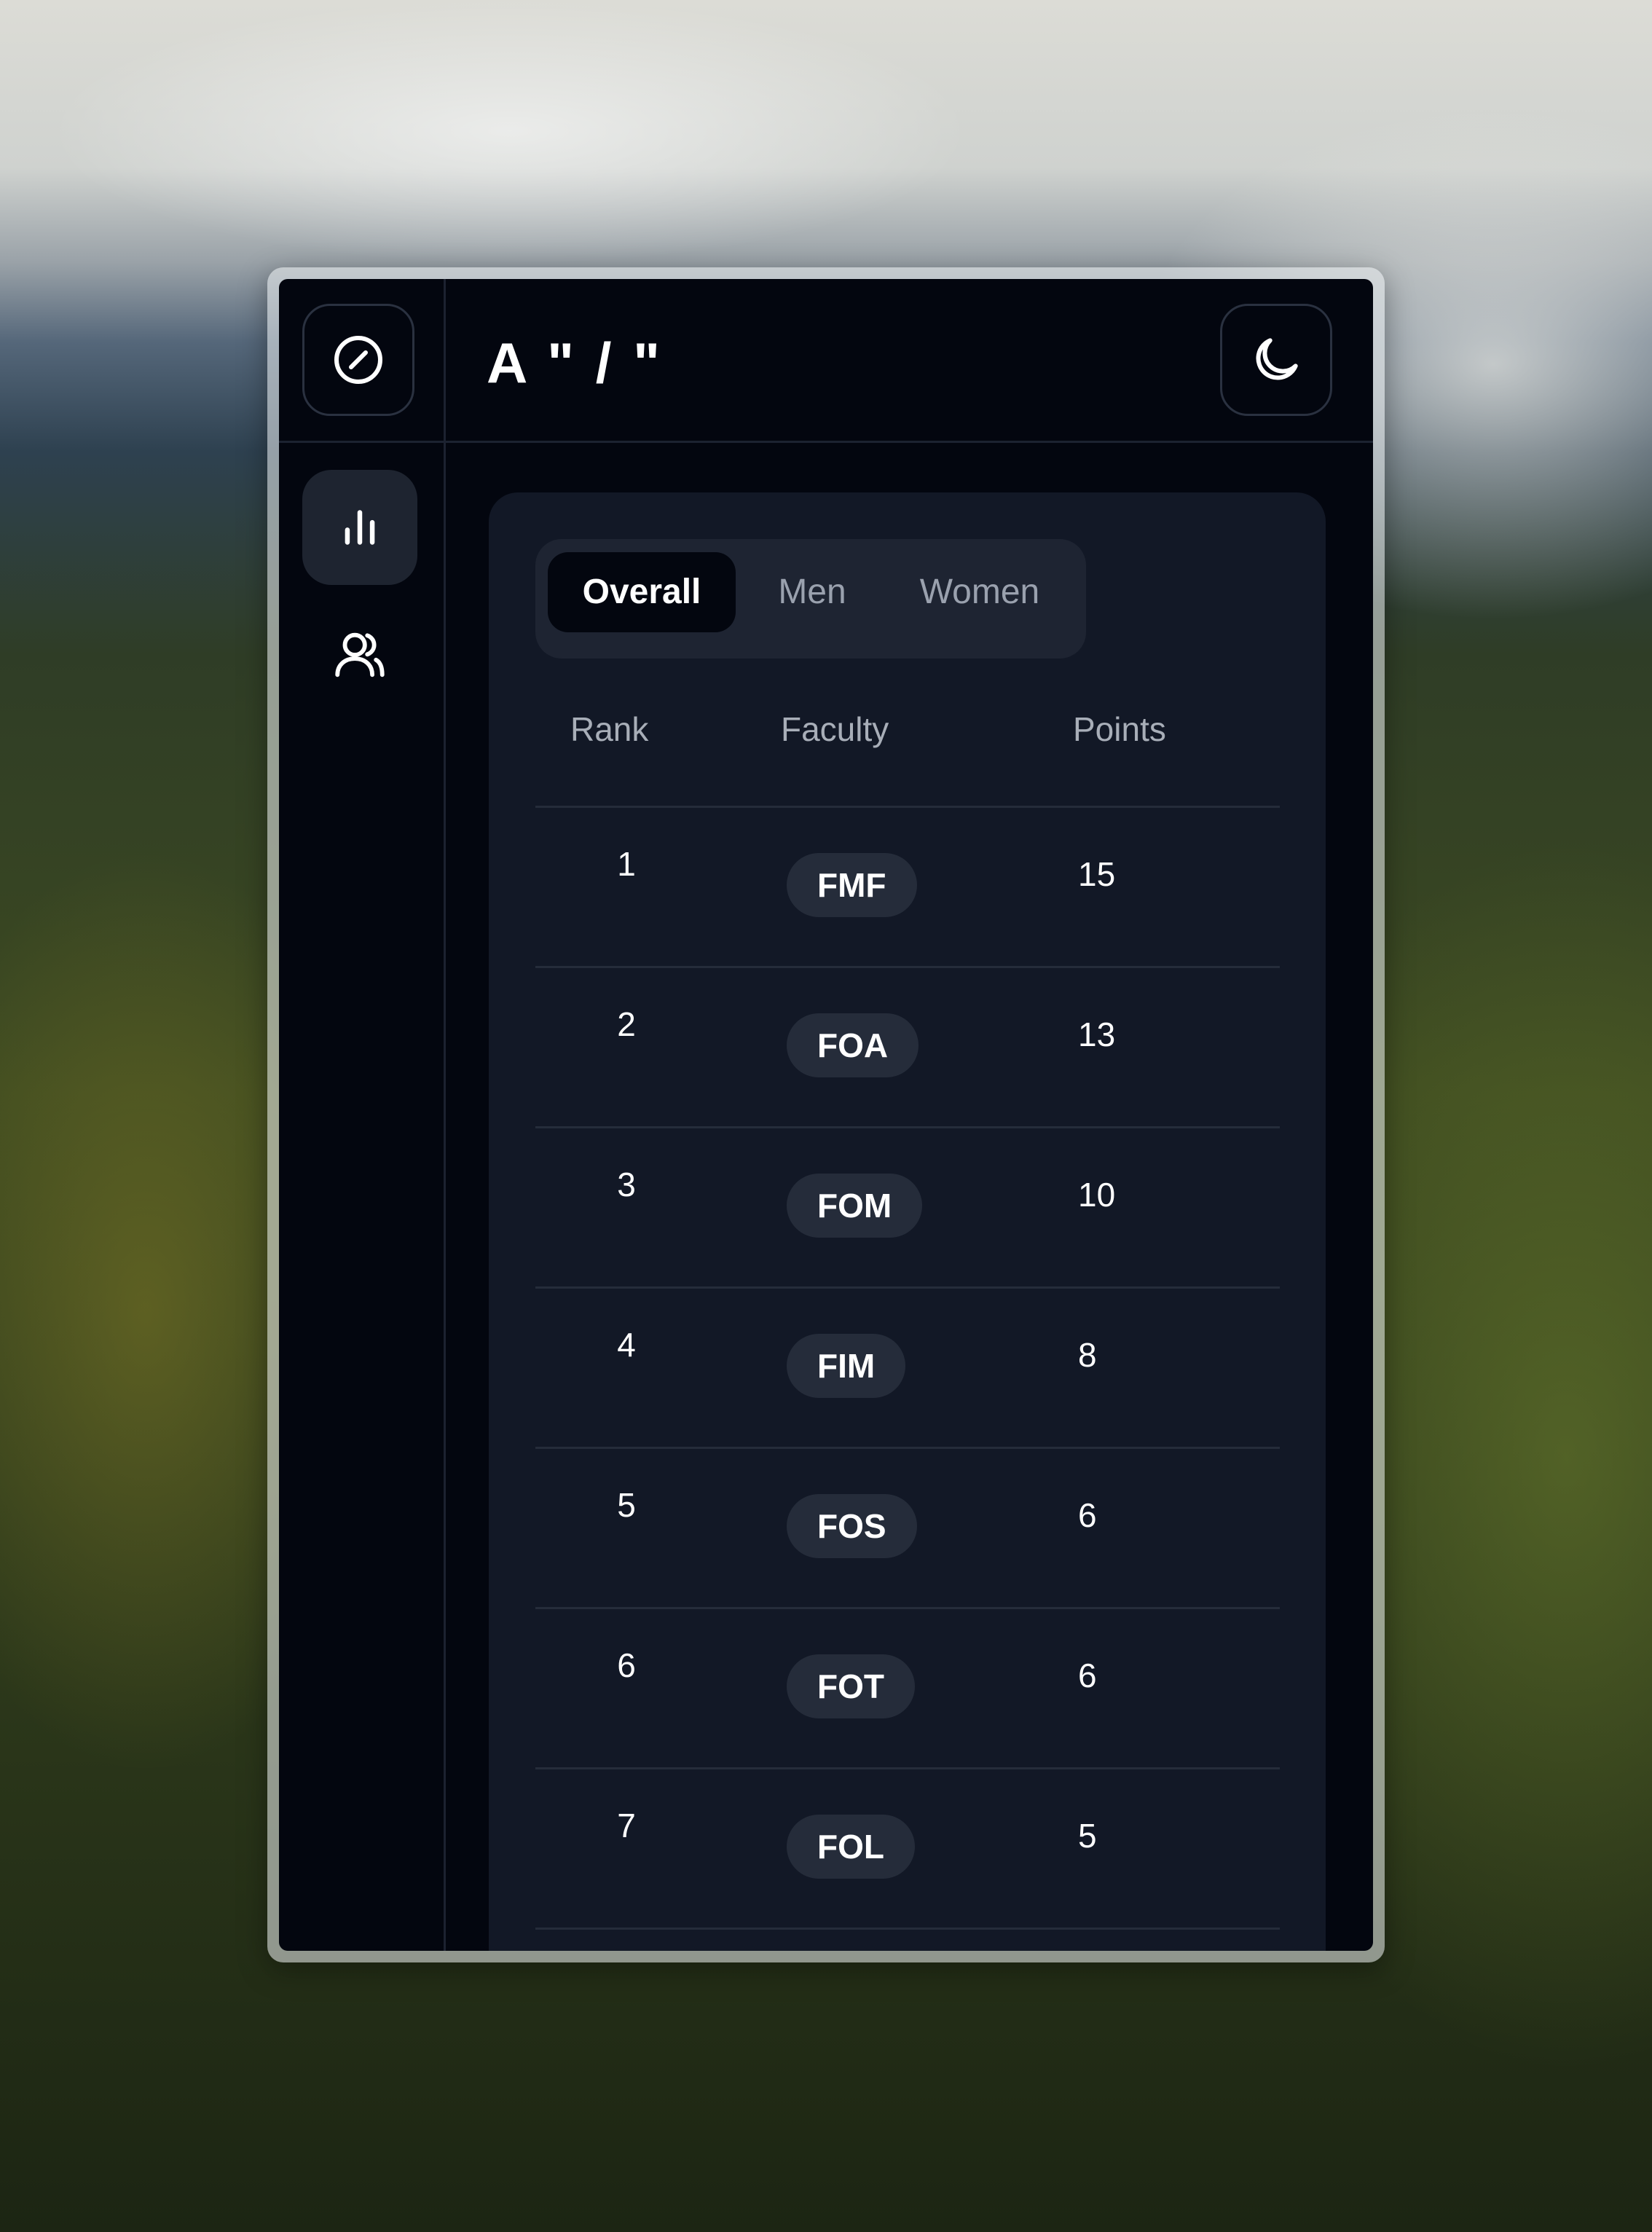 The image size is (1652, 2232). I want to click on table-row: 1 FMF 15, so click(907, 888).